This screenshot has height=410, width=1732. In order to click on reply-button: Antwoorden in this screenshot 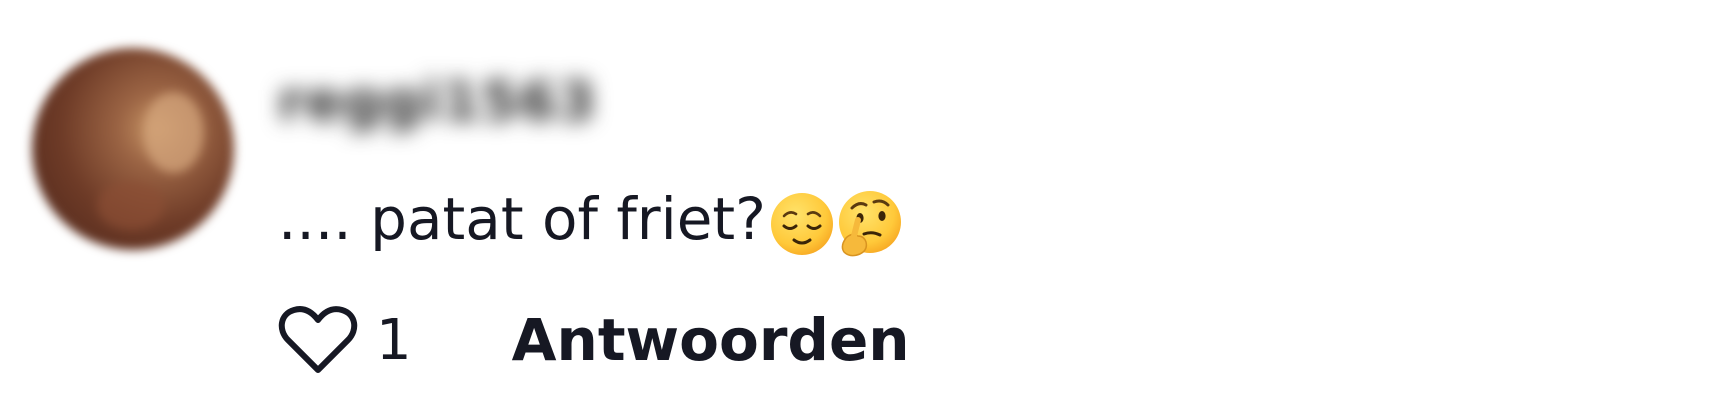, I will do `click(711, 340)`.